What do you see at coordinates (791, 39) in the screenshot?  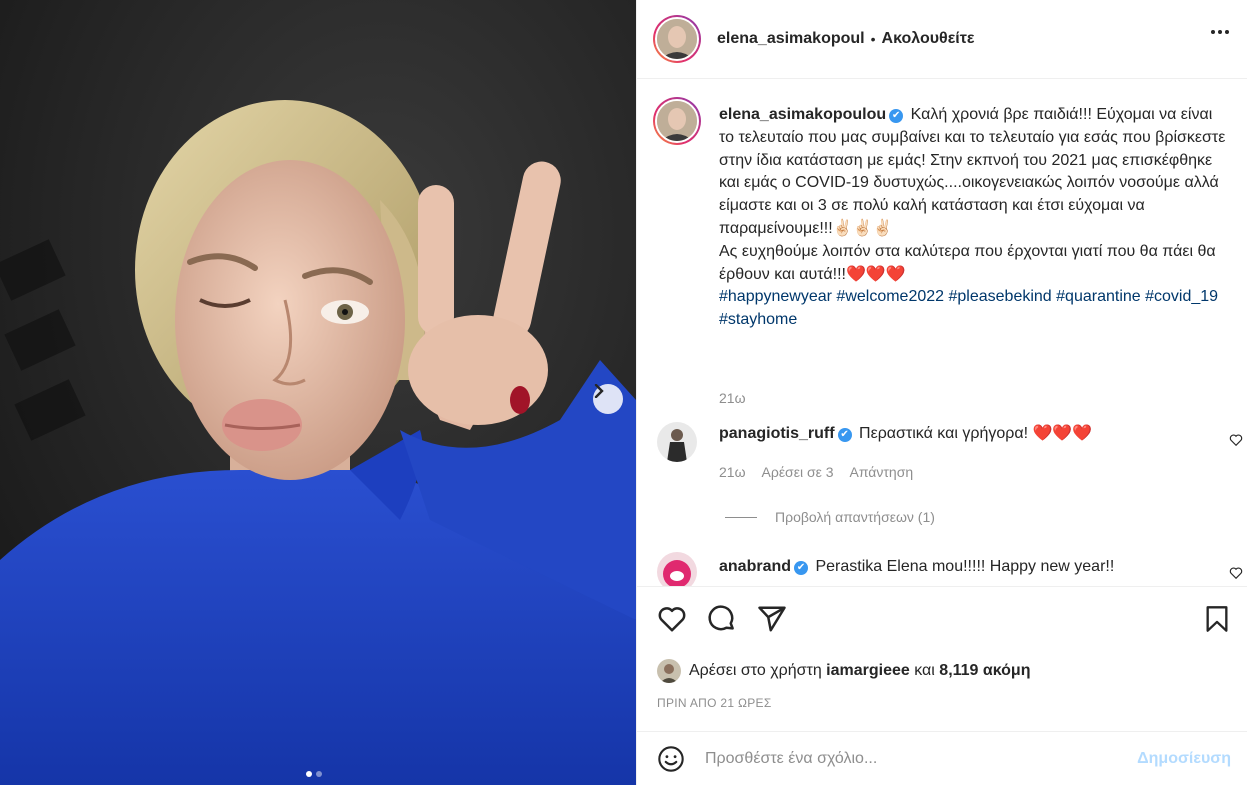 I see `author-username: elena_asimakopoul` at bounding box center [791, 39].